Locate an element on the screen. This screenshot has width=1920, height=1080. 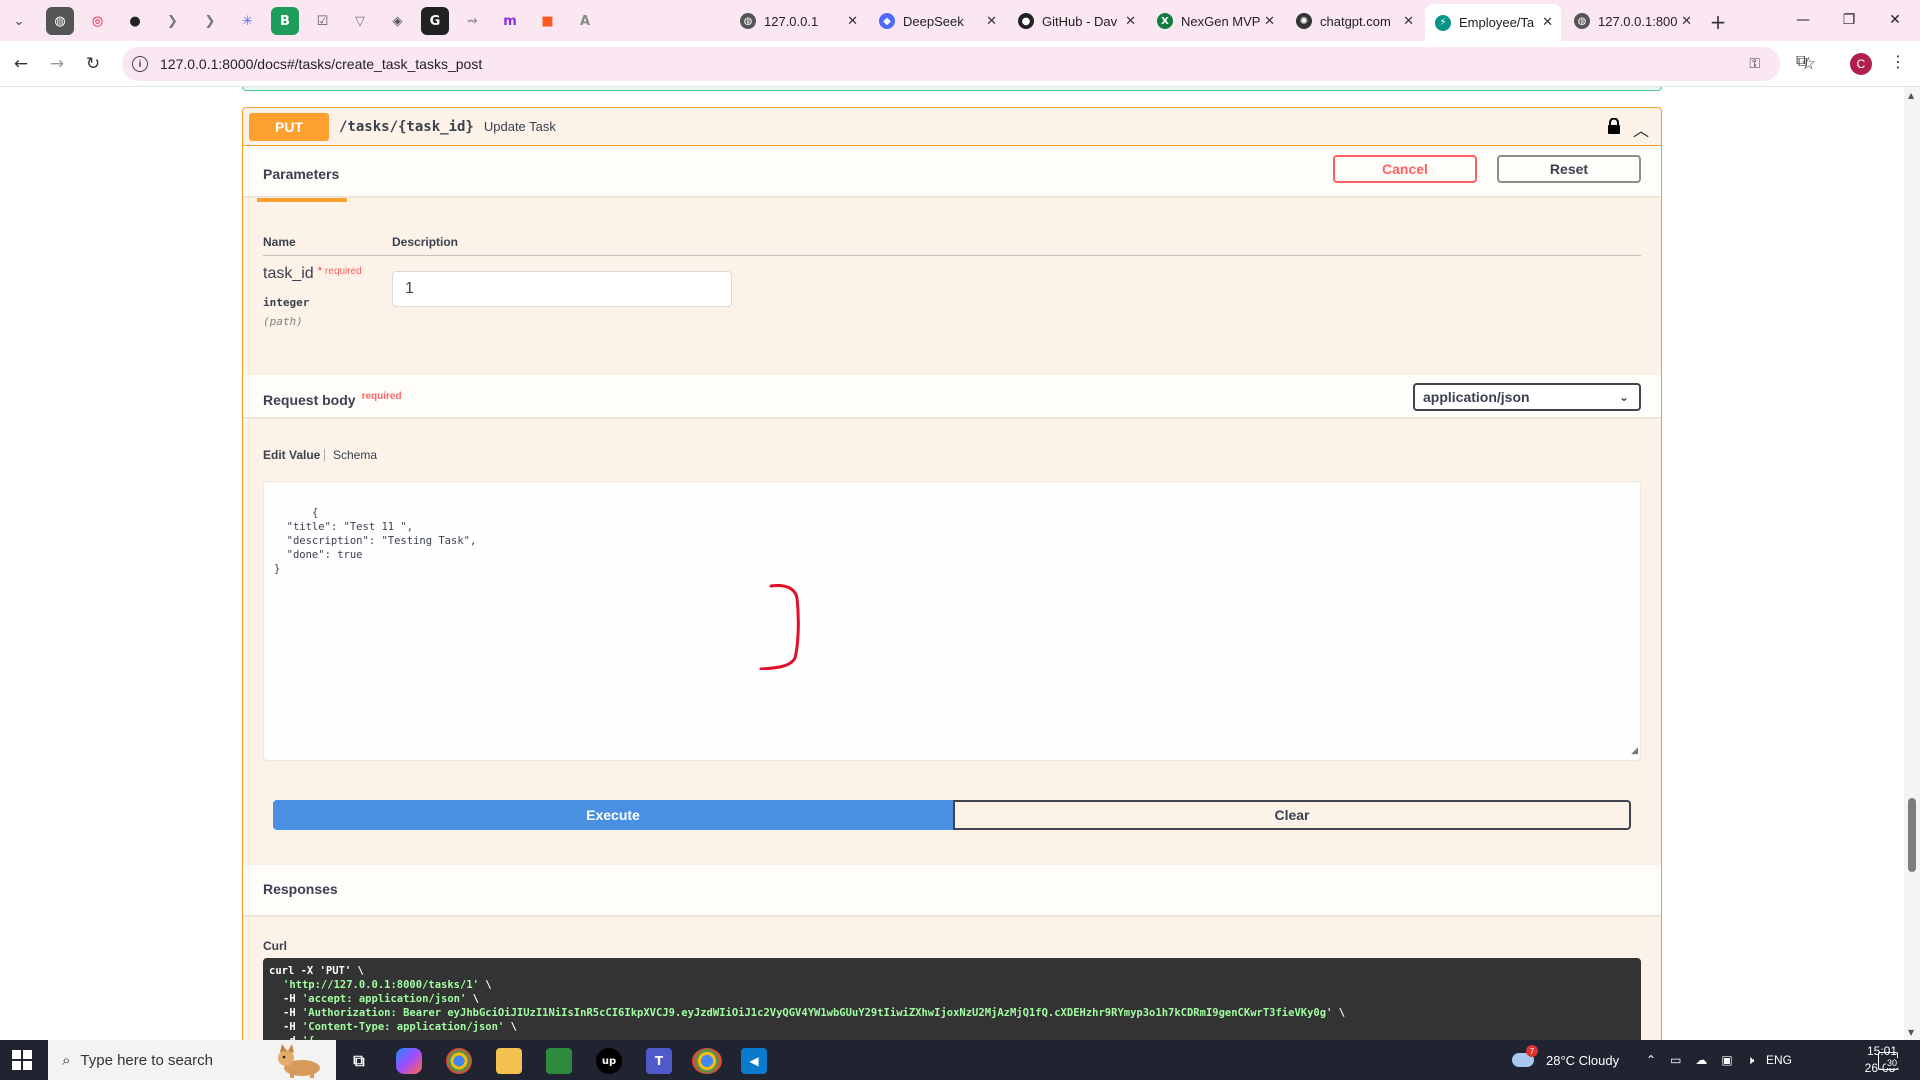
password-key-icon: ⚿ is located at coordinates (1754, 64).